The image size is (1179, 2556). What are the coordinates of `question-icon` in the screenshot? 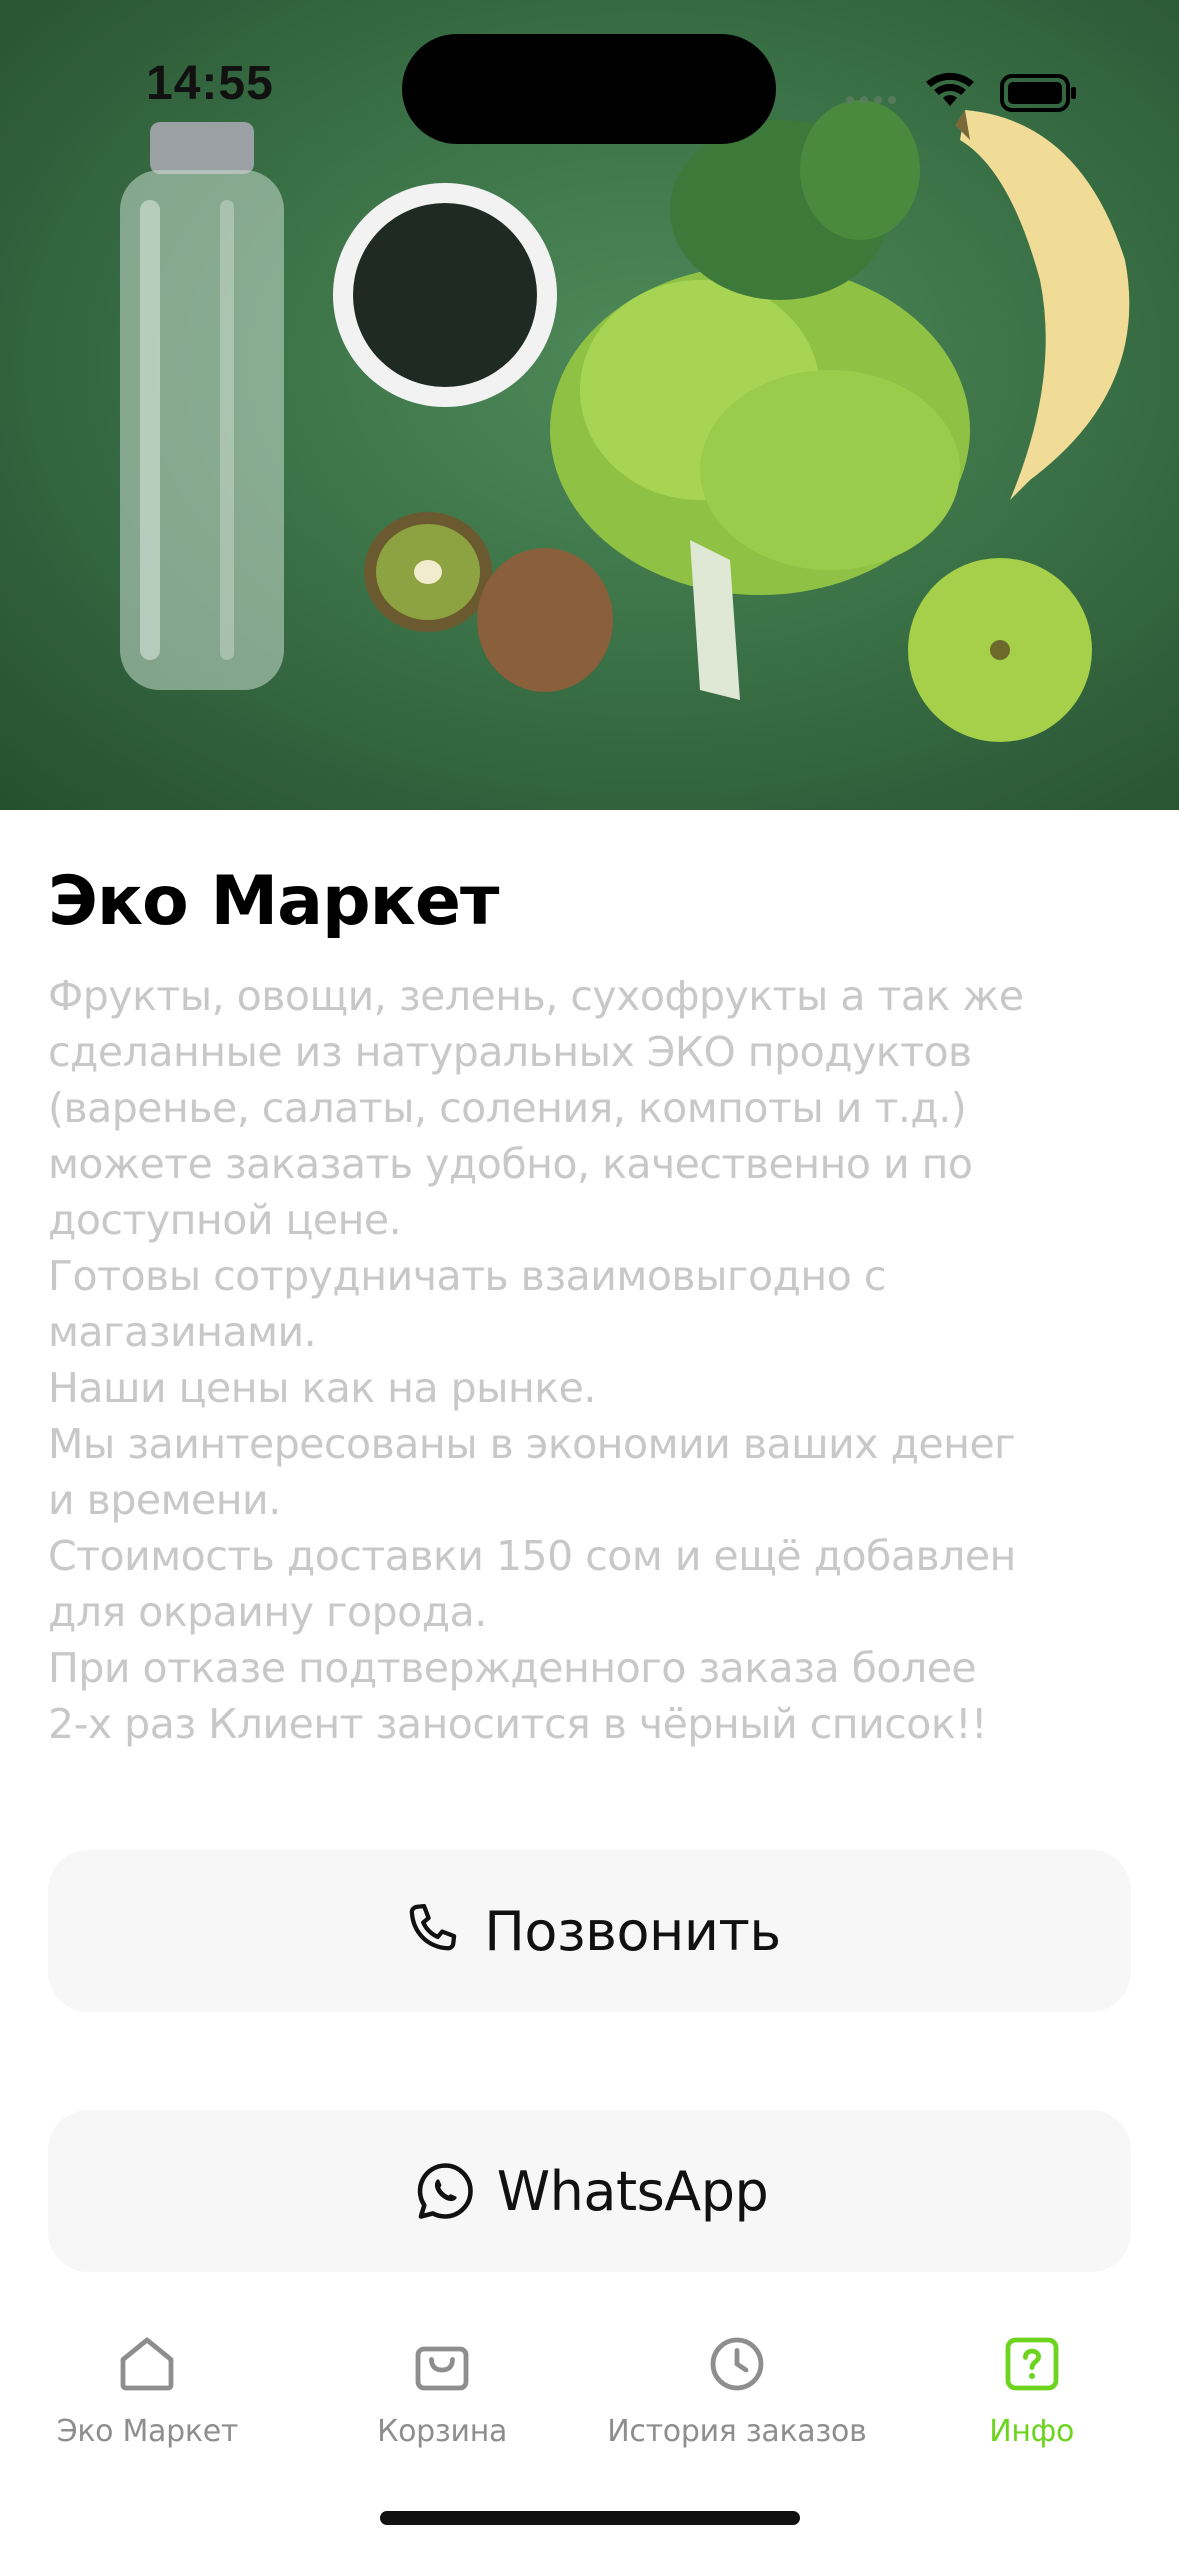 It's located at (1032, 2364).